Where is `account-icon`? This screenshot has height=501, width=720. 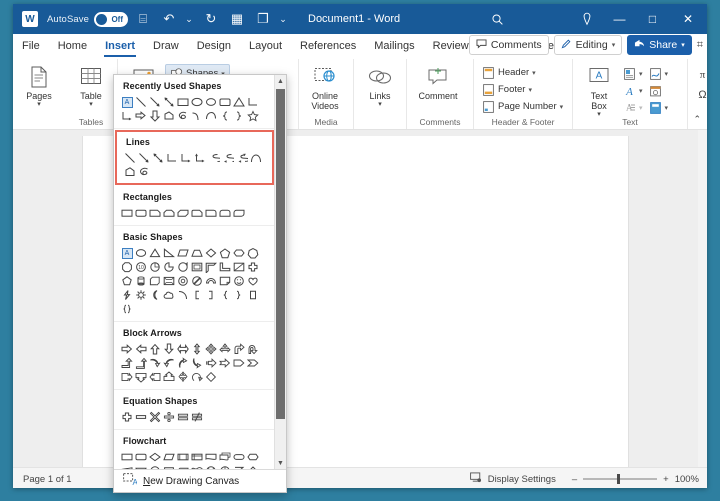 account-icon is located at coordinates (586, 19).